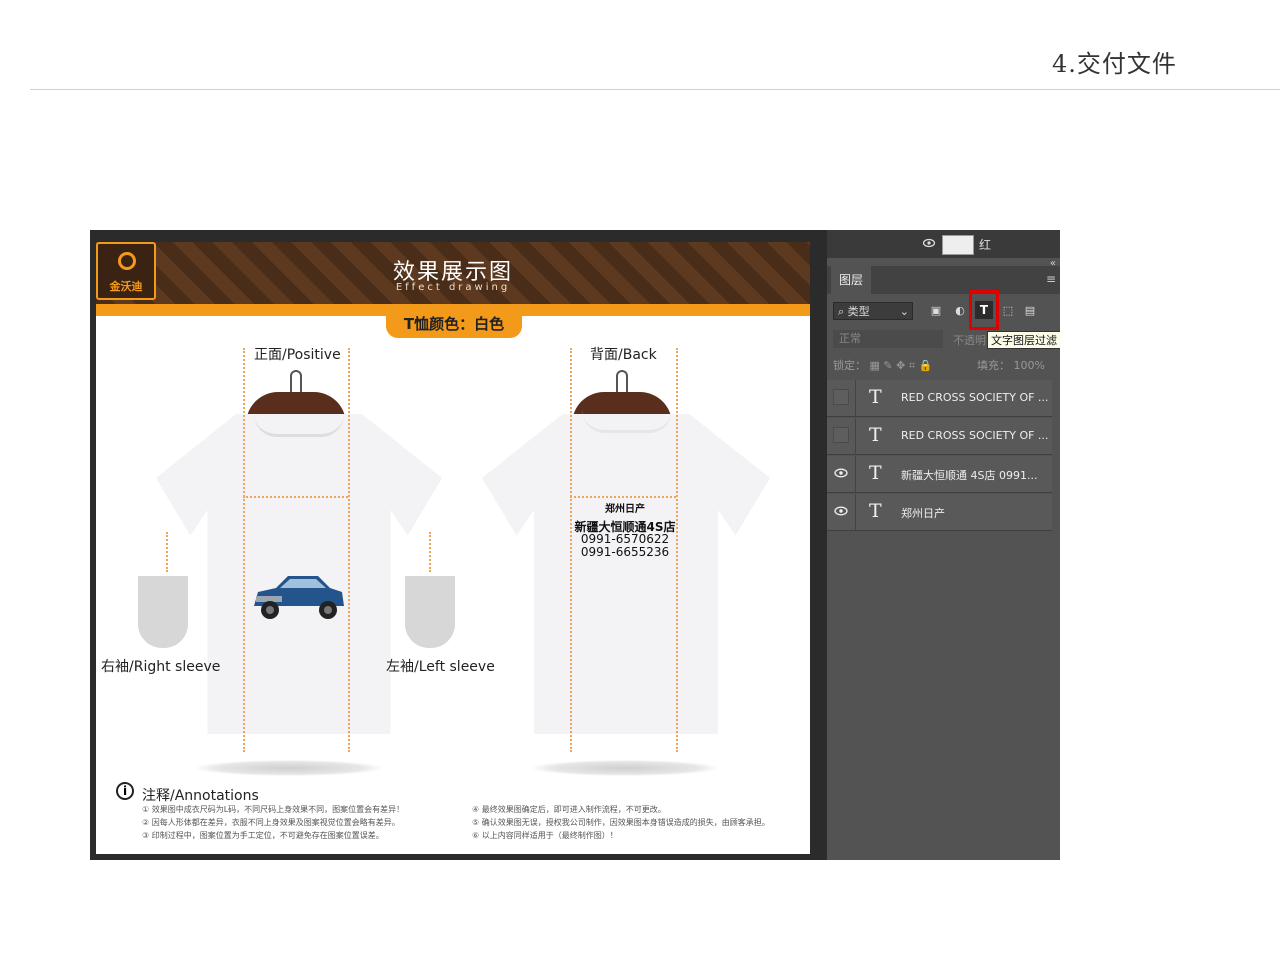 This screenshot has height=960, width=1280. Describe the element at coordinates (1051, 279) in the screenshot. I see `panel-menu-icon: ≡` at that location.